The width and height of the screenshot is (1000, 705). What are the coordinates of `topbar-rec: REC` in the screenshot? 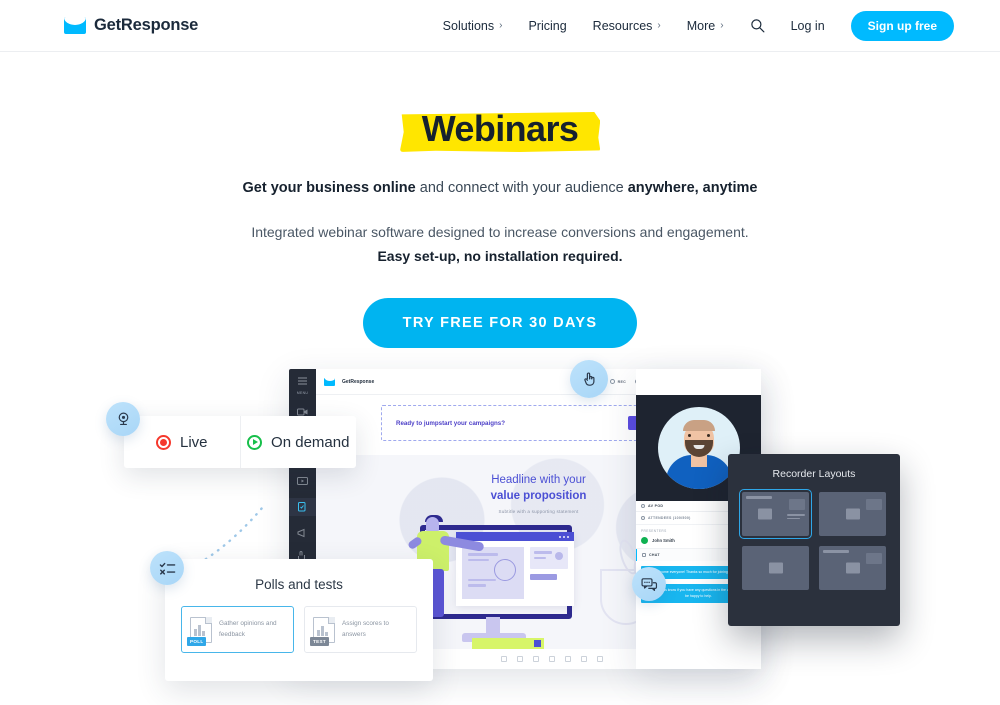 It's located at (618, 382).